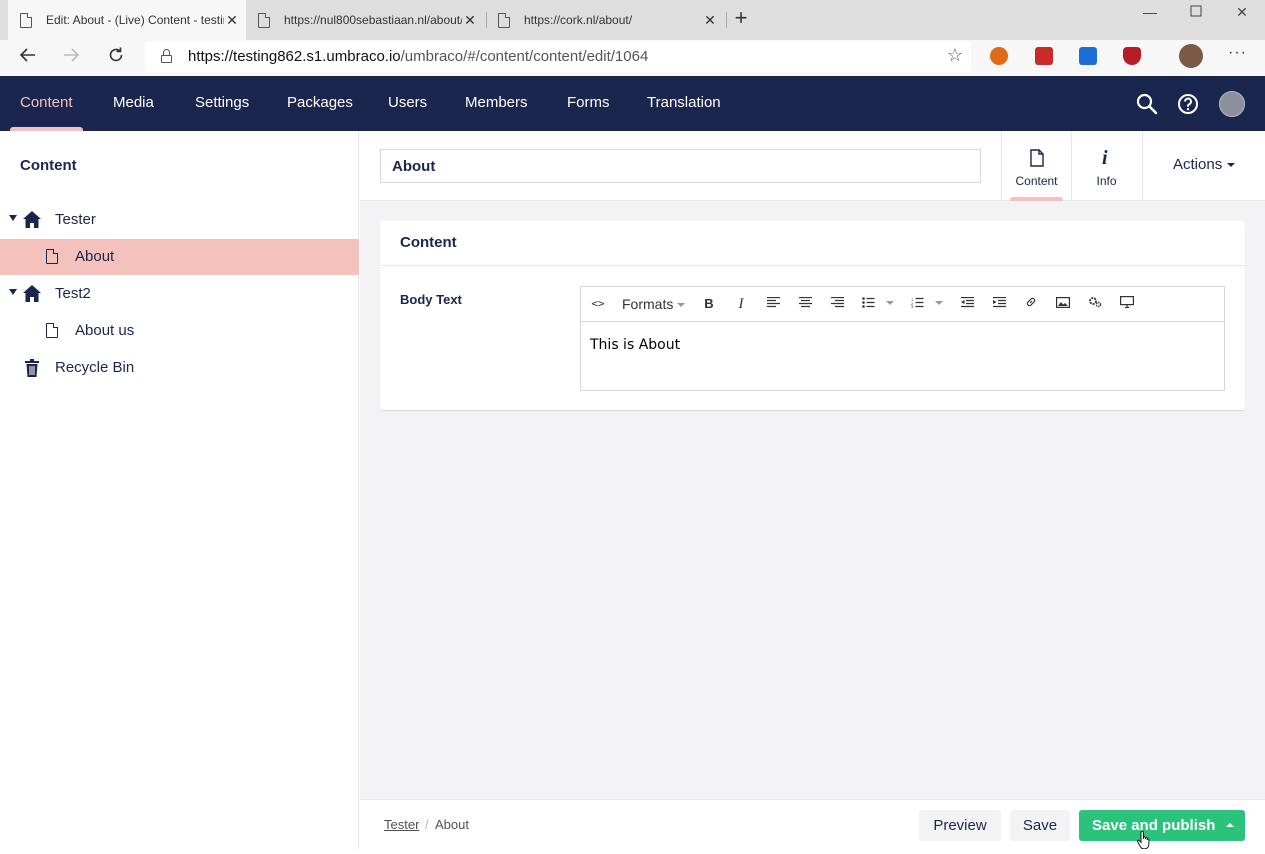 This screenshot has height=854, width=1265. I want to click on more-options-icon: ···, so click(1237, 53).